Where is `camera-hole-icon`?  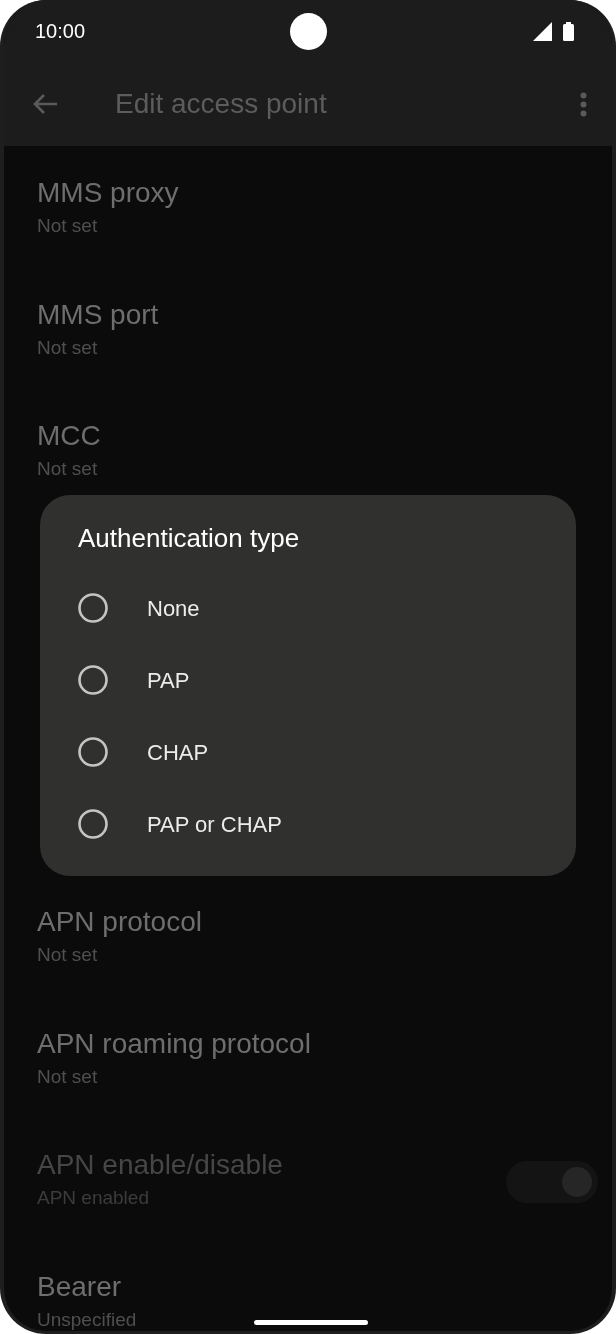
camera-hole-icon is located at coordinates (308, 31).